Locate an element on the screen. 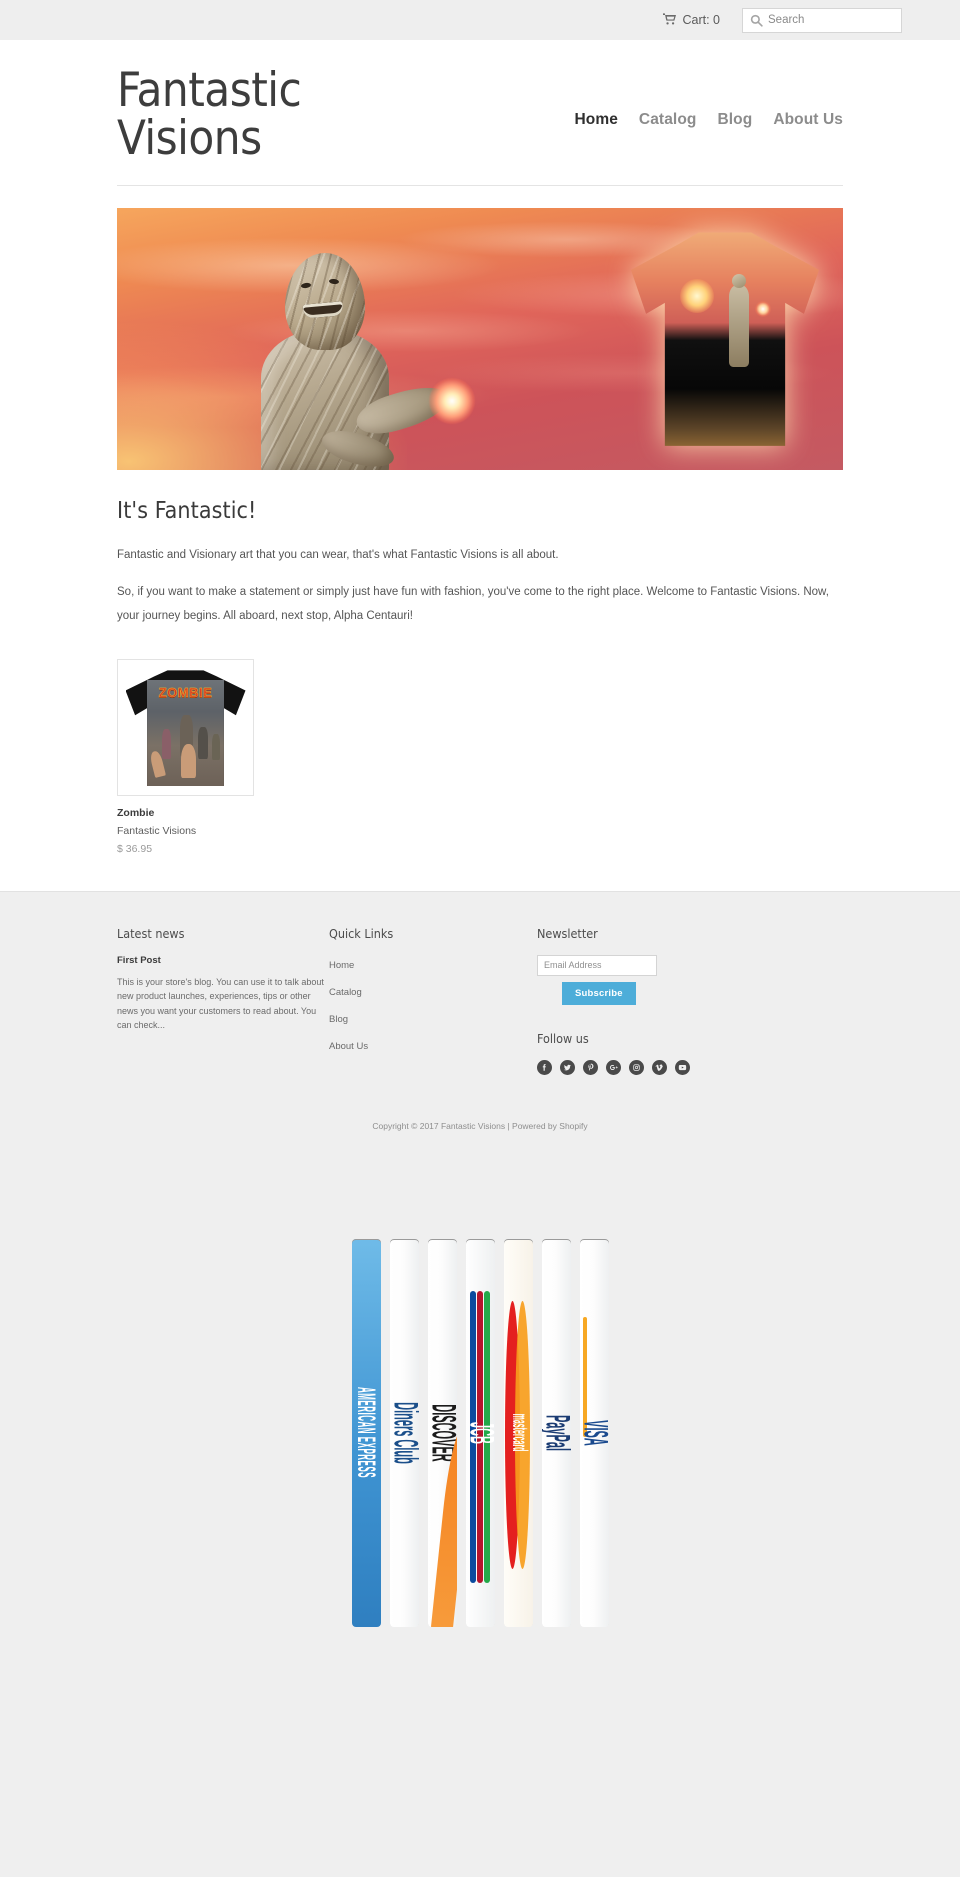  payment-icon-visa: VISA is located at coordinates (594, 1432).